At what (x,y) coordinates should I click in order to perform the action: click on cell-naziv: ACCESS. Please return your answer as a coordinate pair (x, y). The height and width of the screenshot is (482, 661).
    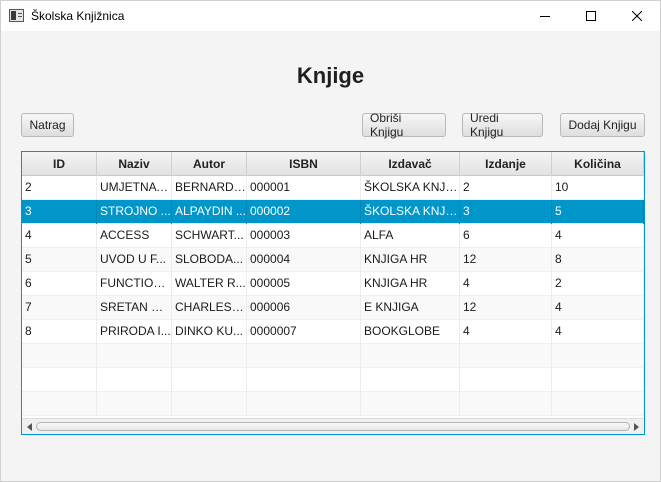
    Looking at the image, I should click on (134, 236).